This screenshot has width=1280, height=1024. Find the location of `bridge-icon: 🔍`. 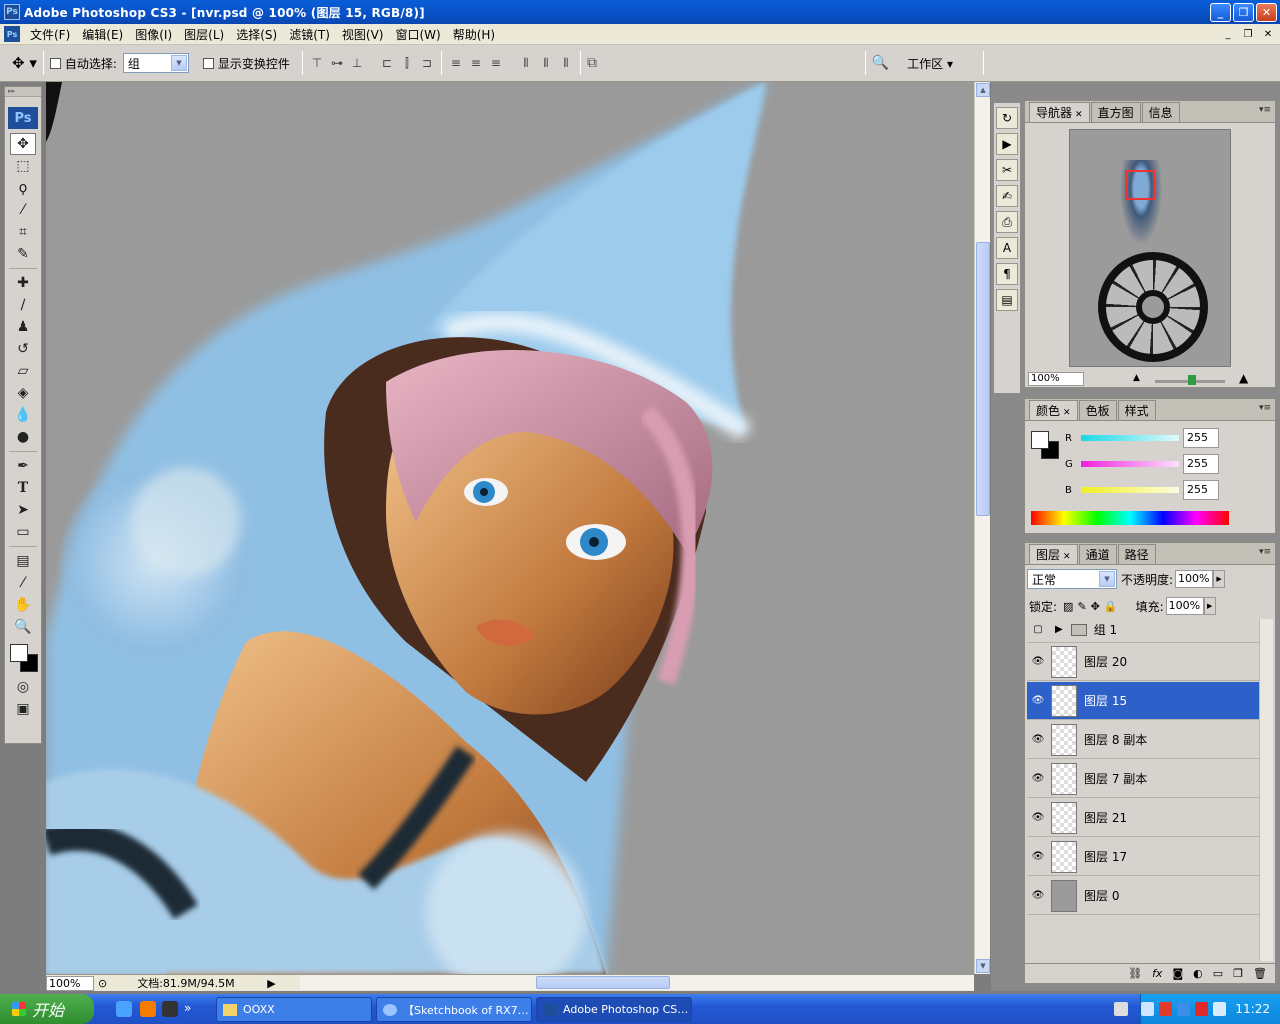

bridge-icon: 🔍 is located at coordinates (880, 63).